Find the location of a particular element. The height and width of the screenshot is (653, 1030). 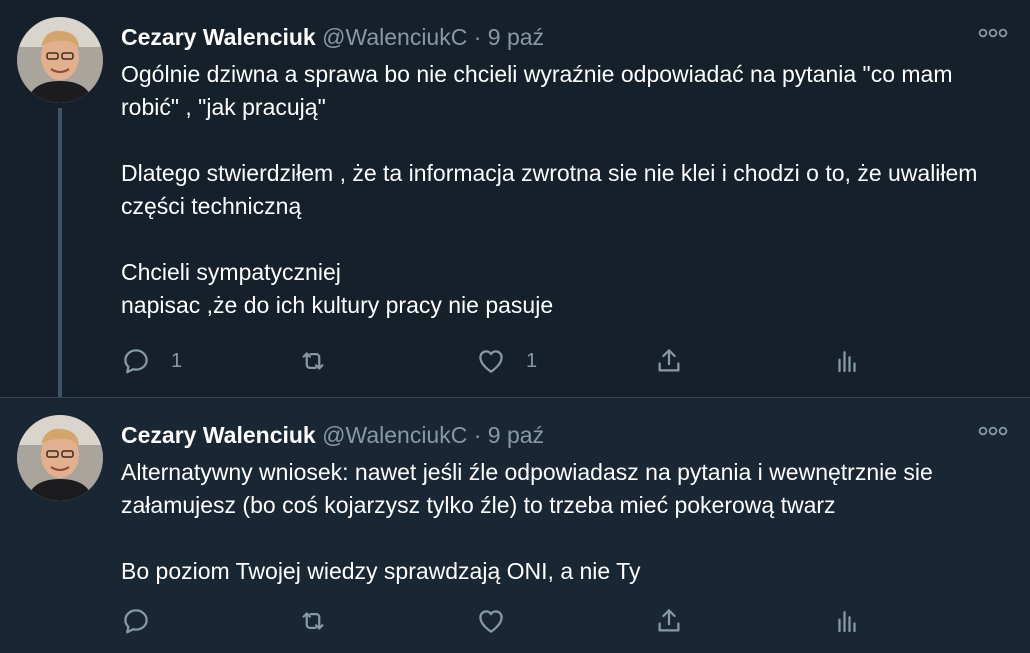

like-button is located at coordinates (501, 621).